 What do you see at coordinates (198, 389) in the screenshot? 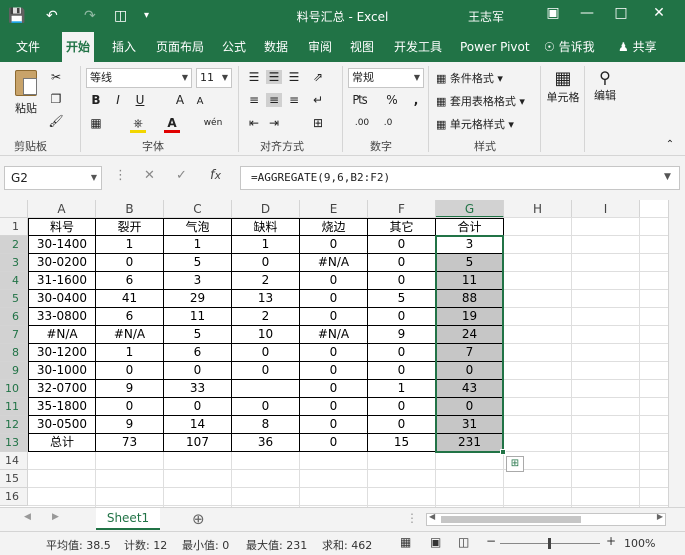
I see `table-cell: 33` at bounding box center [198, 389].